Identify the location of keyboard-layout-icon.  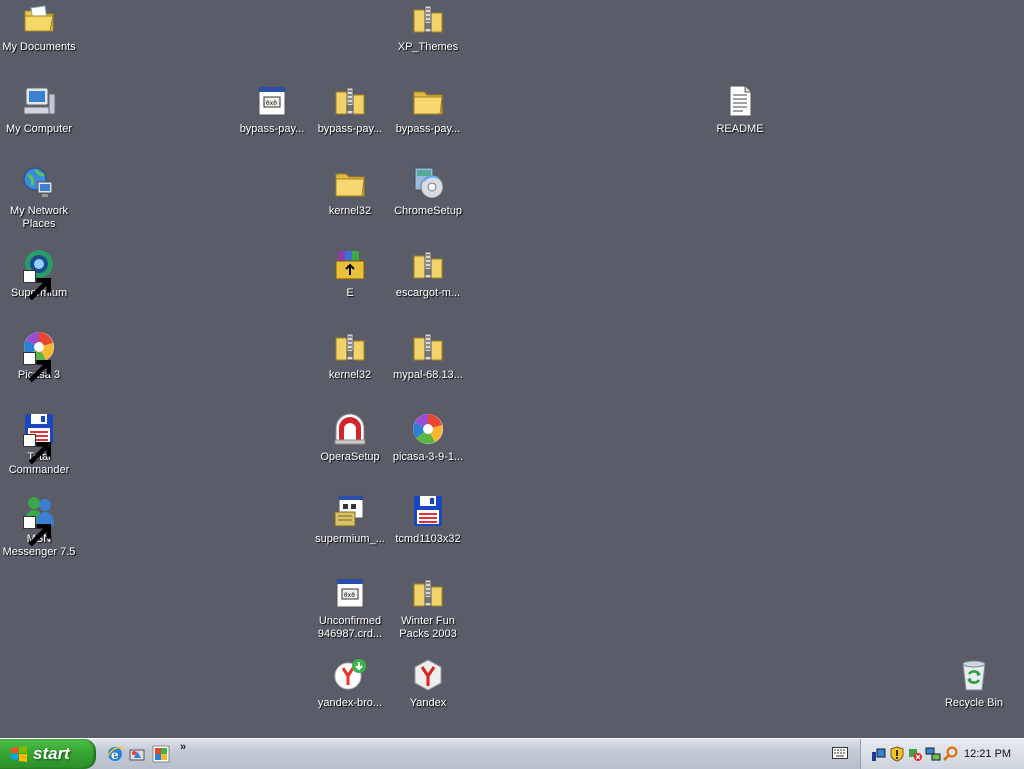
(840, 753).